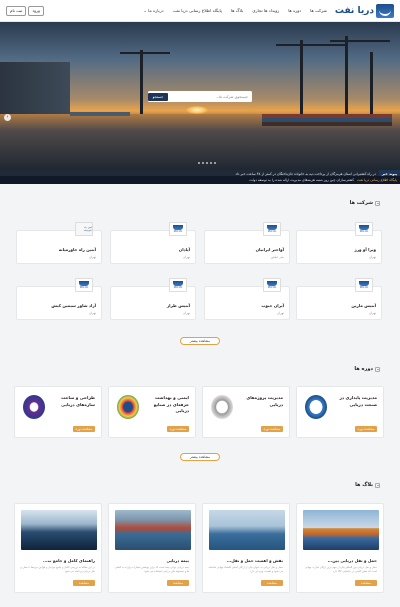 This screenshot has width=400, height=607. Describe the element at coordinates (87, 229) in the screenshot. I see `logo-caption: آبتین راه خاورمیانه` at that location.